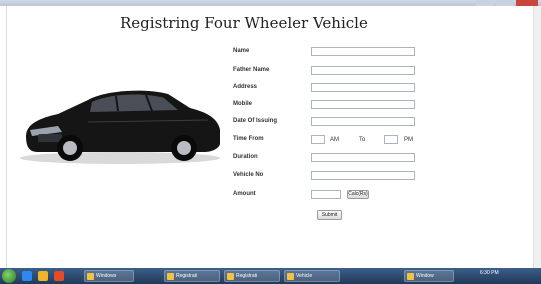 Image resolution: width=541 pixels, height=284 pixels. What do you see at coordinates (326, 194) in the screenshot?
I see `amount-input` at bounding box center [326, 194].